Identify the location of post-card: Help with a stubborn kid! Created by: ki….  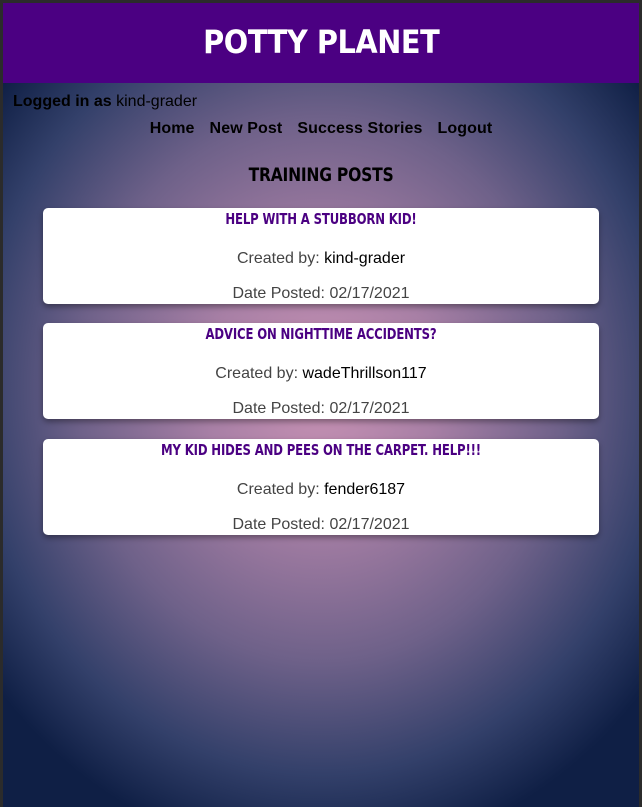
(321, 256).